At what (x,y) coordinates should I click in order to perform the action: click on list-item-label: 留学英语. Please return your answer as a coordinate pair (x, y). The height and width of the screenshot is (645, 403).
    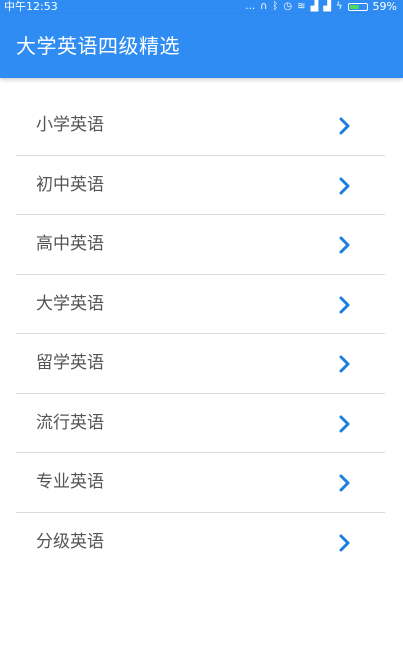
    Looking at the image, I should click on (70, 363).